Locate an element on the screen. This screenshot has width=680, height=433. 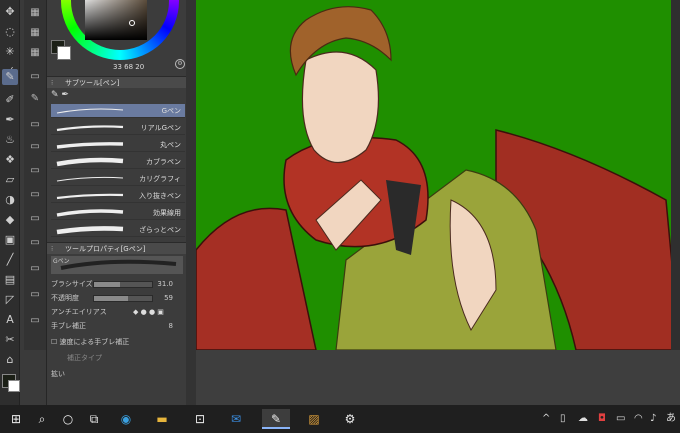
brush-item: Gペン is located at coordinates (118, 111).